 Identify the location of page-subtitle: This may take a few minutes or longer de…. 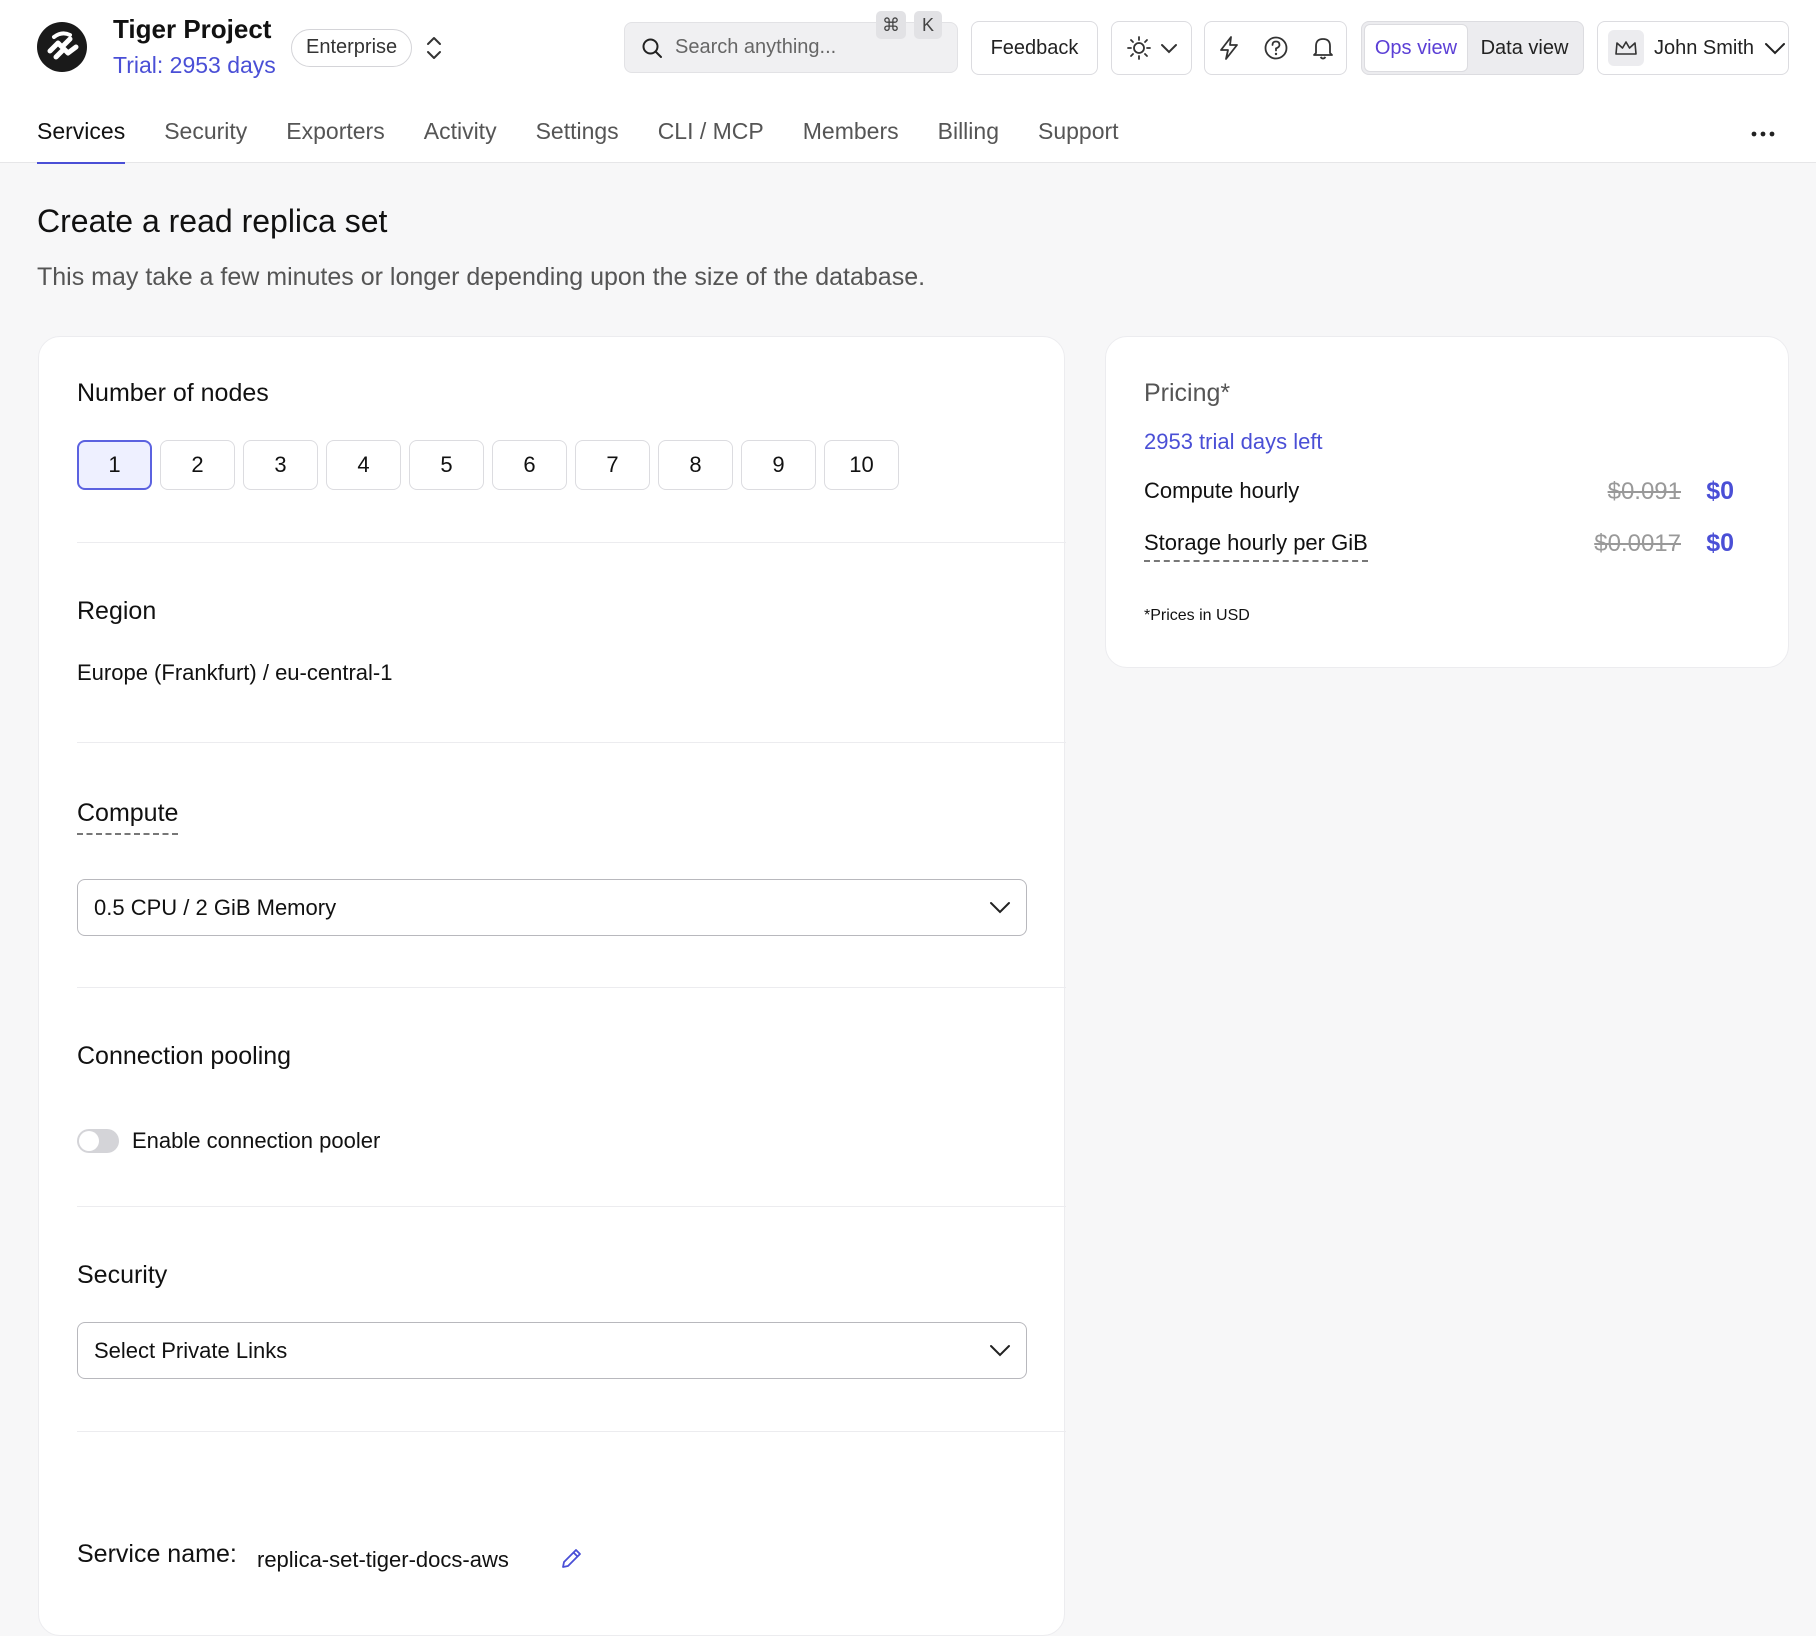
(481, 277).